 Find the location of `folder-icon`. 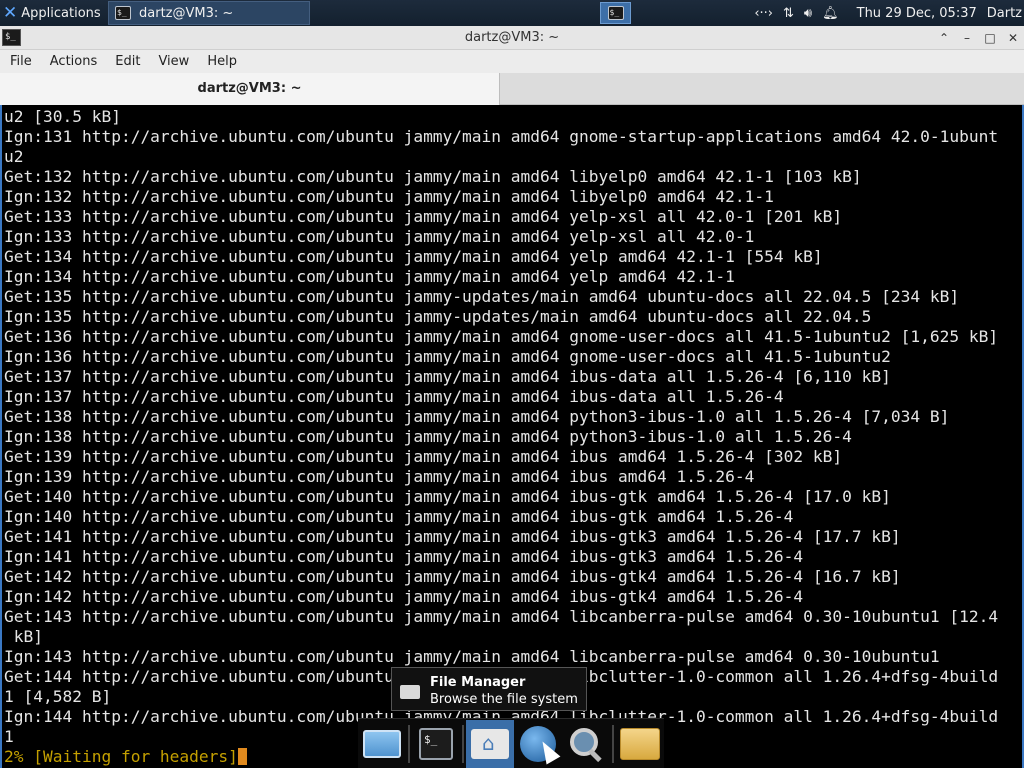

folder-icon is located at coordinates (640, 743).